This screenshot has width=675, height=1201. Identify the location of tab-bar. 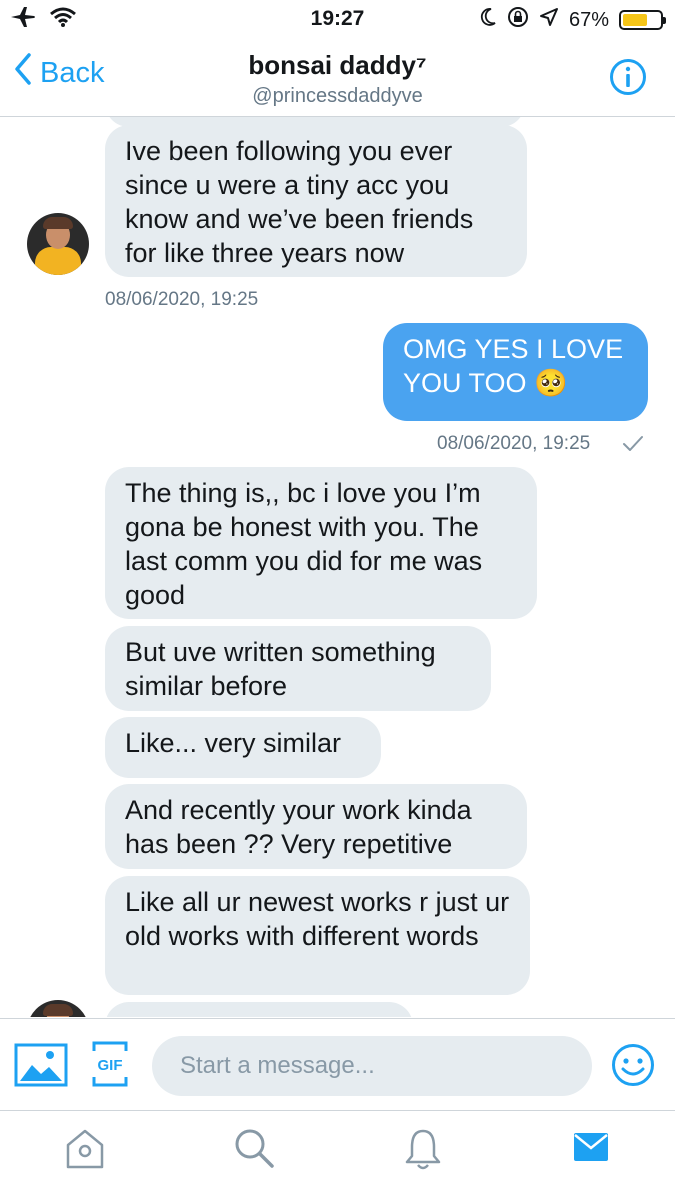
(337, 1155).